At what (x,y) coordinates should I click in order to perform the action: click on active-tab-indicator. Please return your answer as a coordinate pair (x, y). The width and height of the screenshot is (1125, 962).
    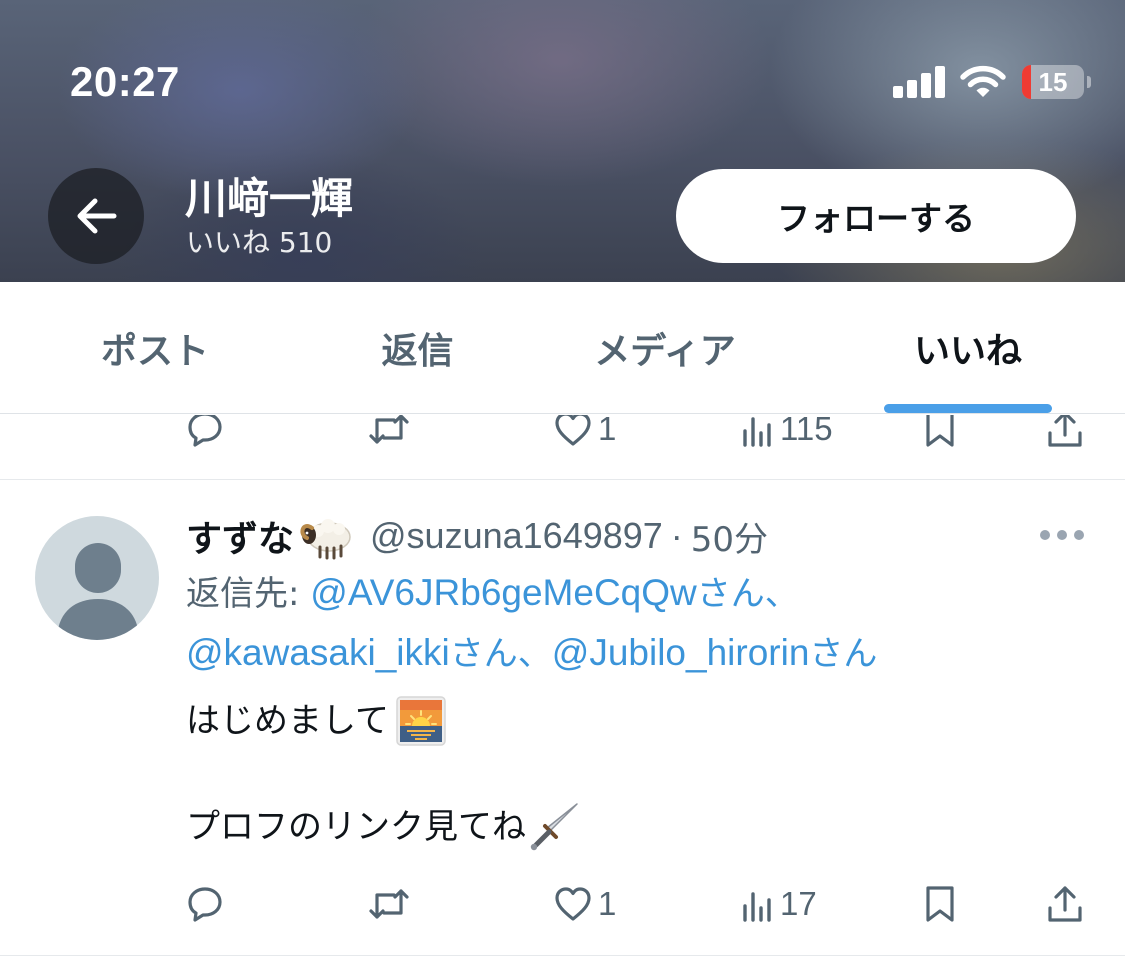
    Looking at the image, I should click on (968, 408).